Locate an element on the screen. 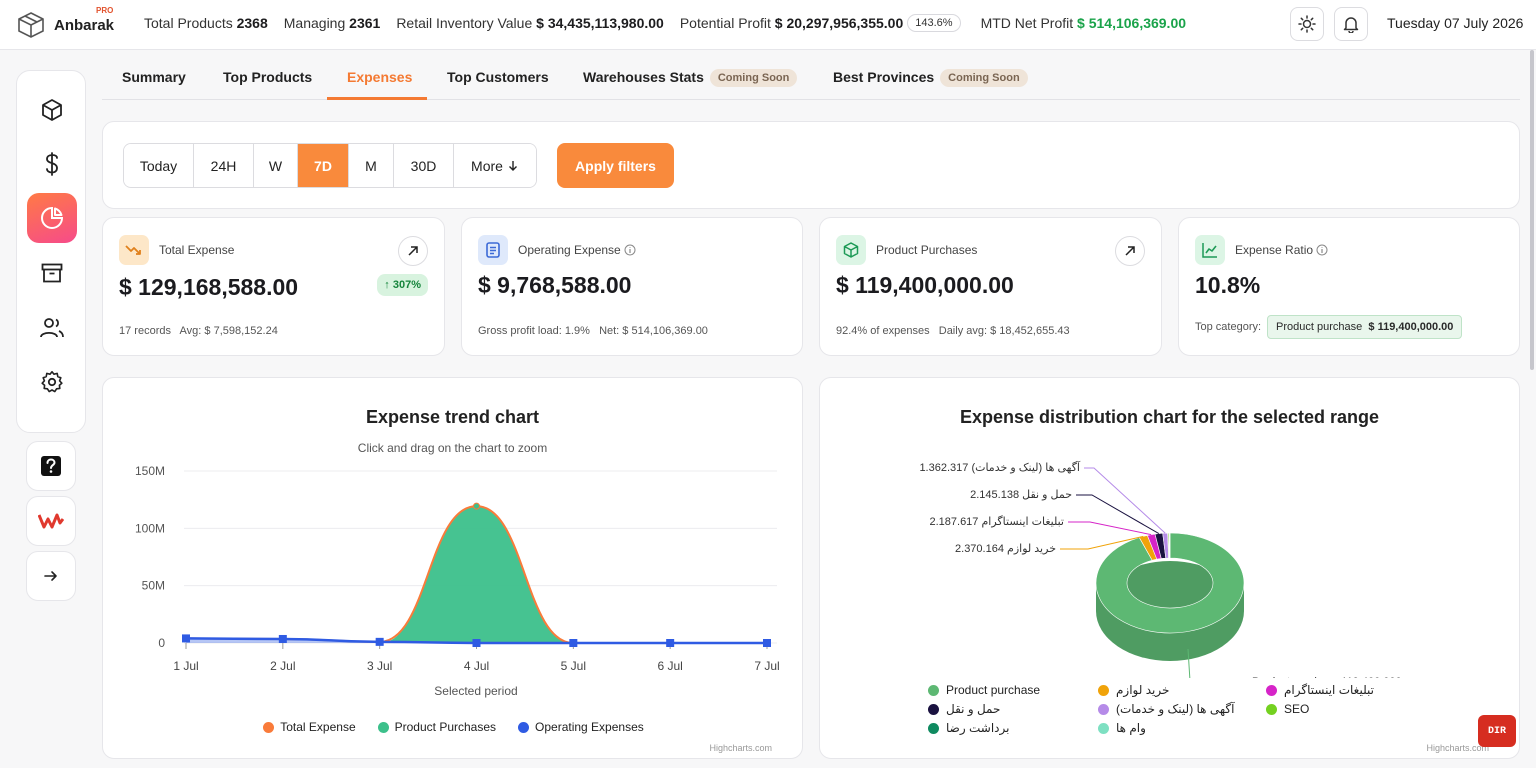  sidebar-item-sales is located at coordinates (52, 164).